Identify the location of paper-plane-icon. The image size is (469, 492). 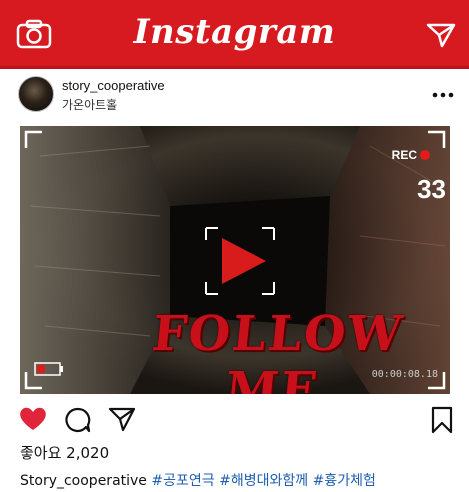
(441, 37).